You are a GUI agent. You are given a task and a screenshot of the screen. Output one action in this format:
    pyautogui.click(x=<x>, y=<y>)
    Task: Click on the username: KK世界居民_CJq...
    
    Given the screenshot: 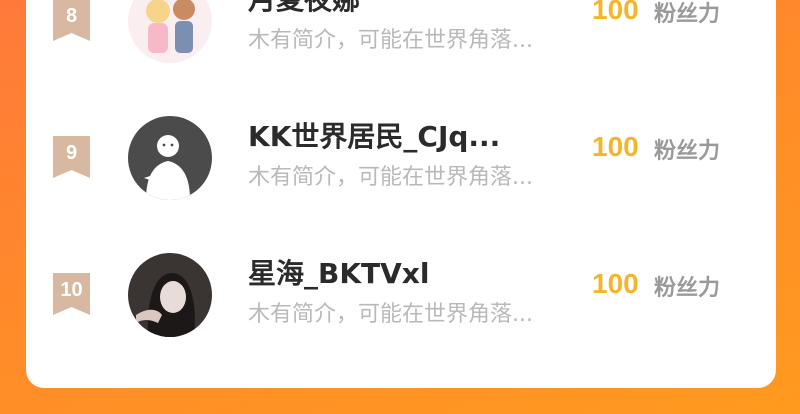 What is the action you would take?
    pyautogui.click(x=374, y=135)
    